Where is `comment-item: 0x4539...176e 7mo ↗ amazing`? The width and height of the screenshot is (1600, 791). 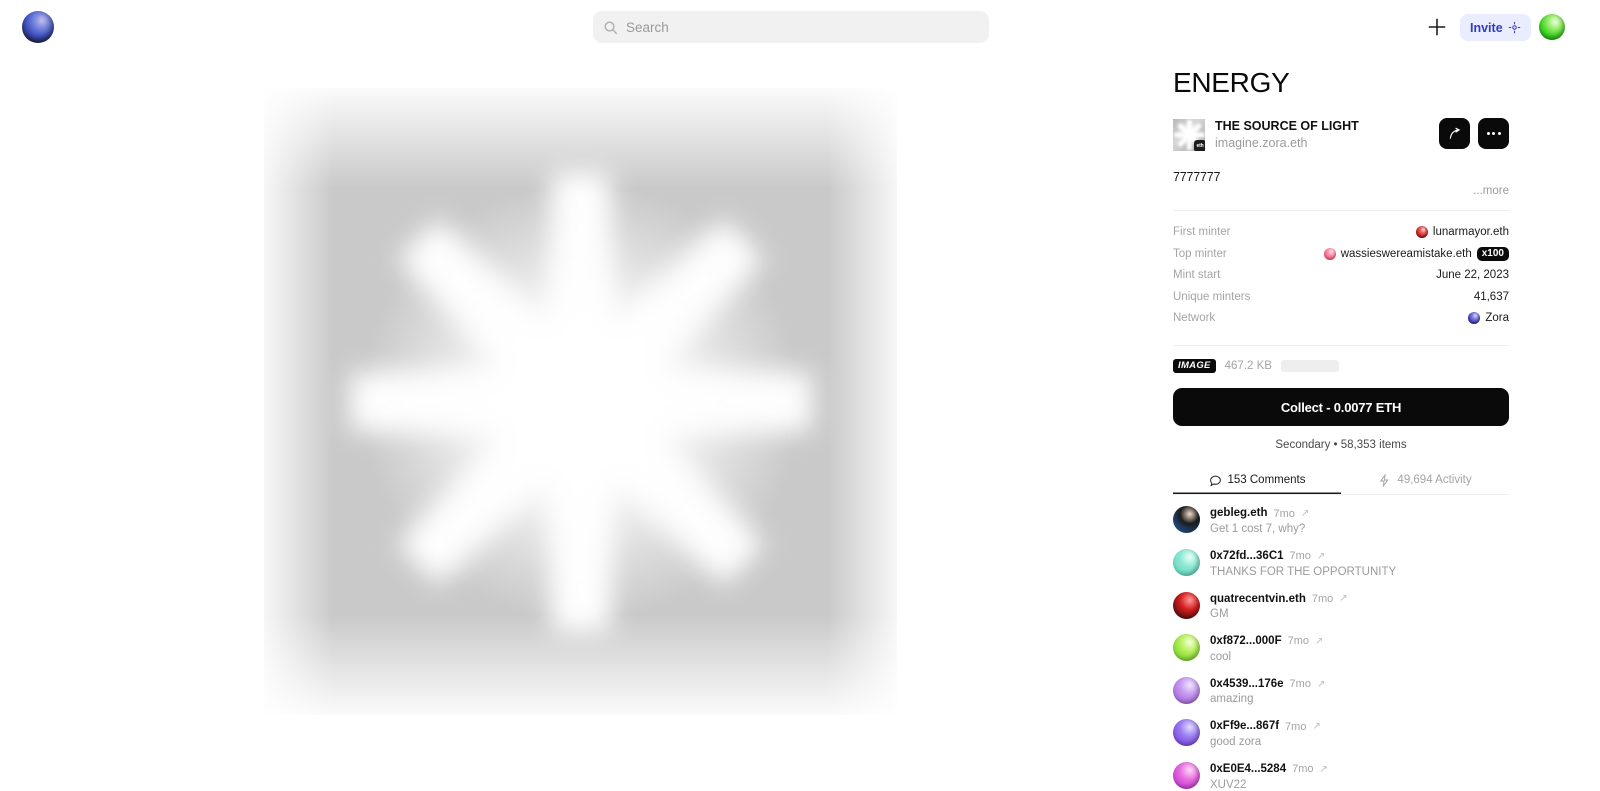
comment-item: 0x4539...176e 7mo ↗ amazing is located at coordinates (1341, 691).